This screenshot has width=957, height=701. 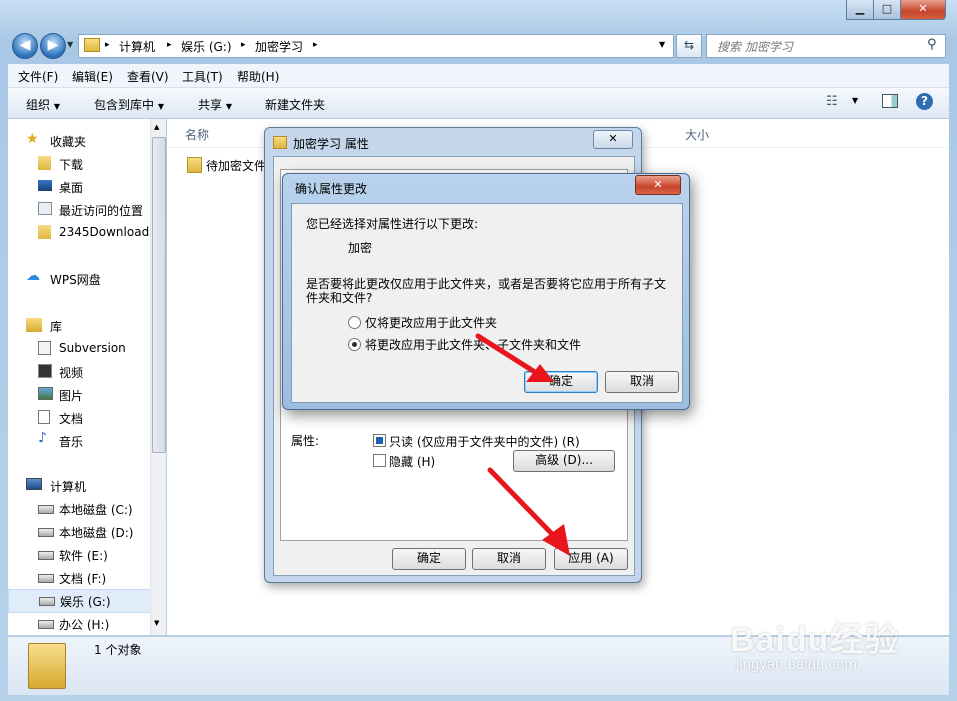 I want to click on refresh-button: ⇆, so click(x=689, y=46).